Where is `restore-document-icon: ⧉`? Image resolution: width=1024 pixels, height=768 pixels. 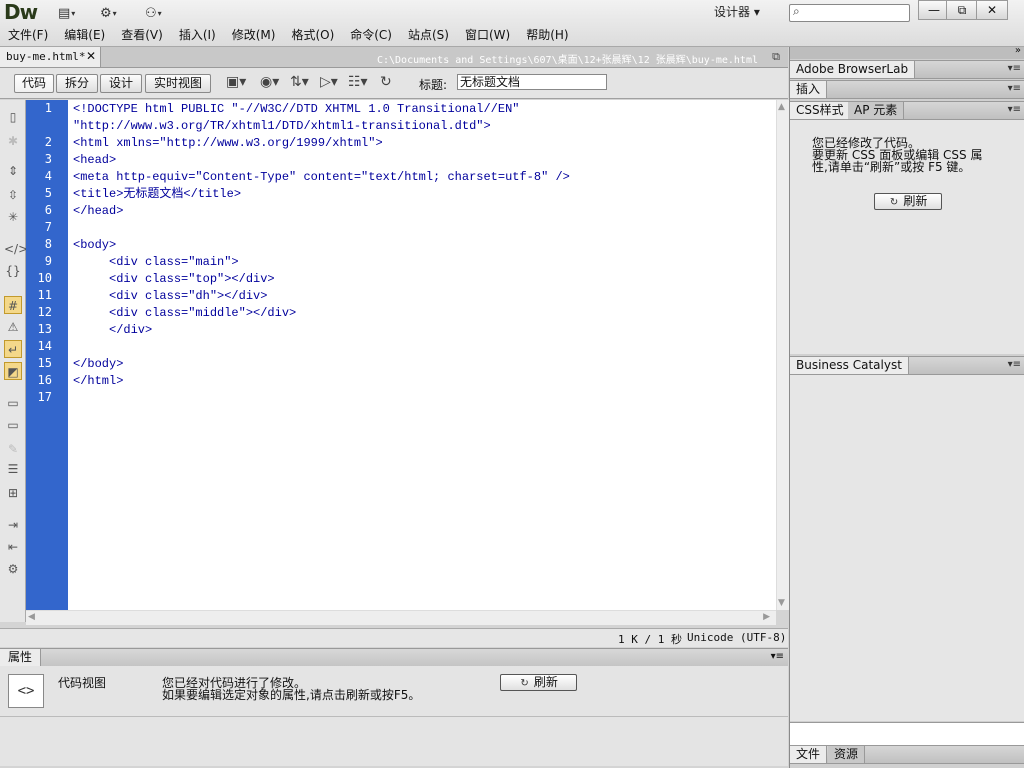 restore-document-icon: ⧉ is located at coordinates (776, 57).